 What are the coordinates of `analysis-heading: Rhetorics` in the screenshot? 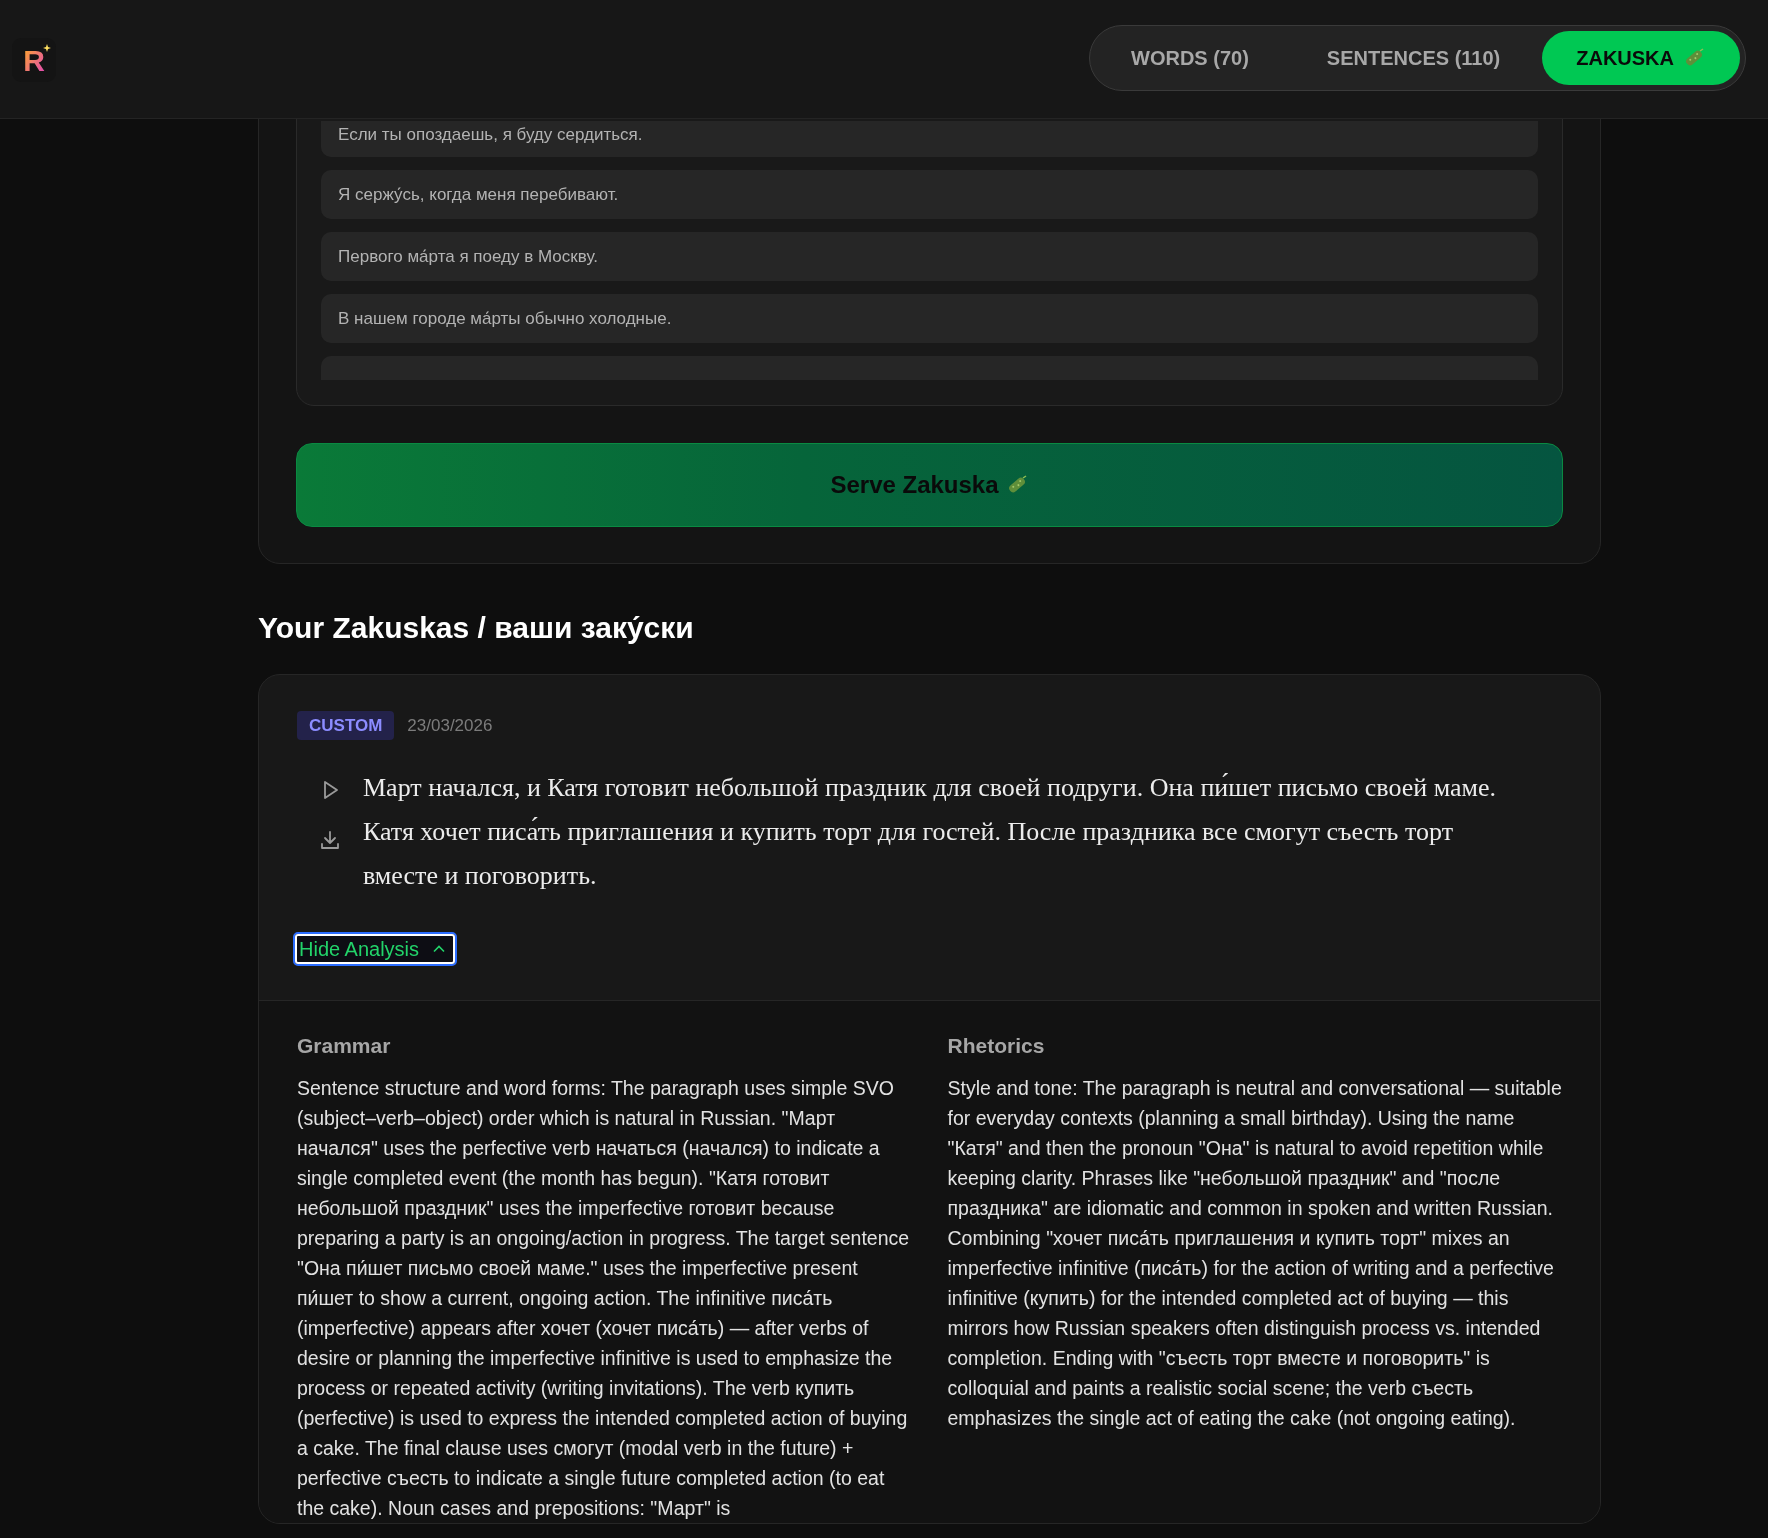 It's located at (996, 1046).